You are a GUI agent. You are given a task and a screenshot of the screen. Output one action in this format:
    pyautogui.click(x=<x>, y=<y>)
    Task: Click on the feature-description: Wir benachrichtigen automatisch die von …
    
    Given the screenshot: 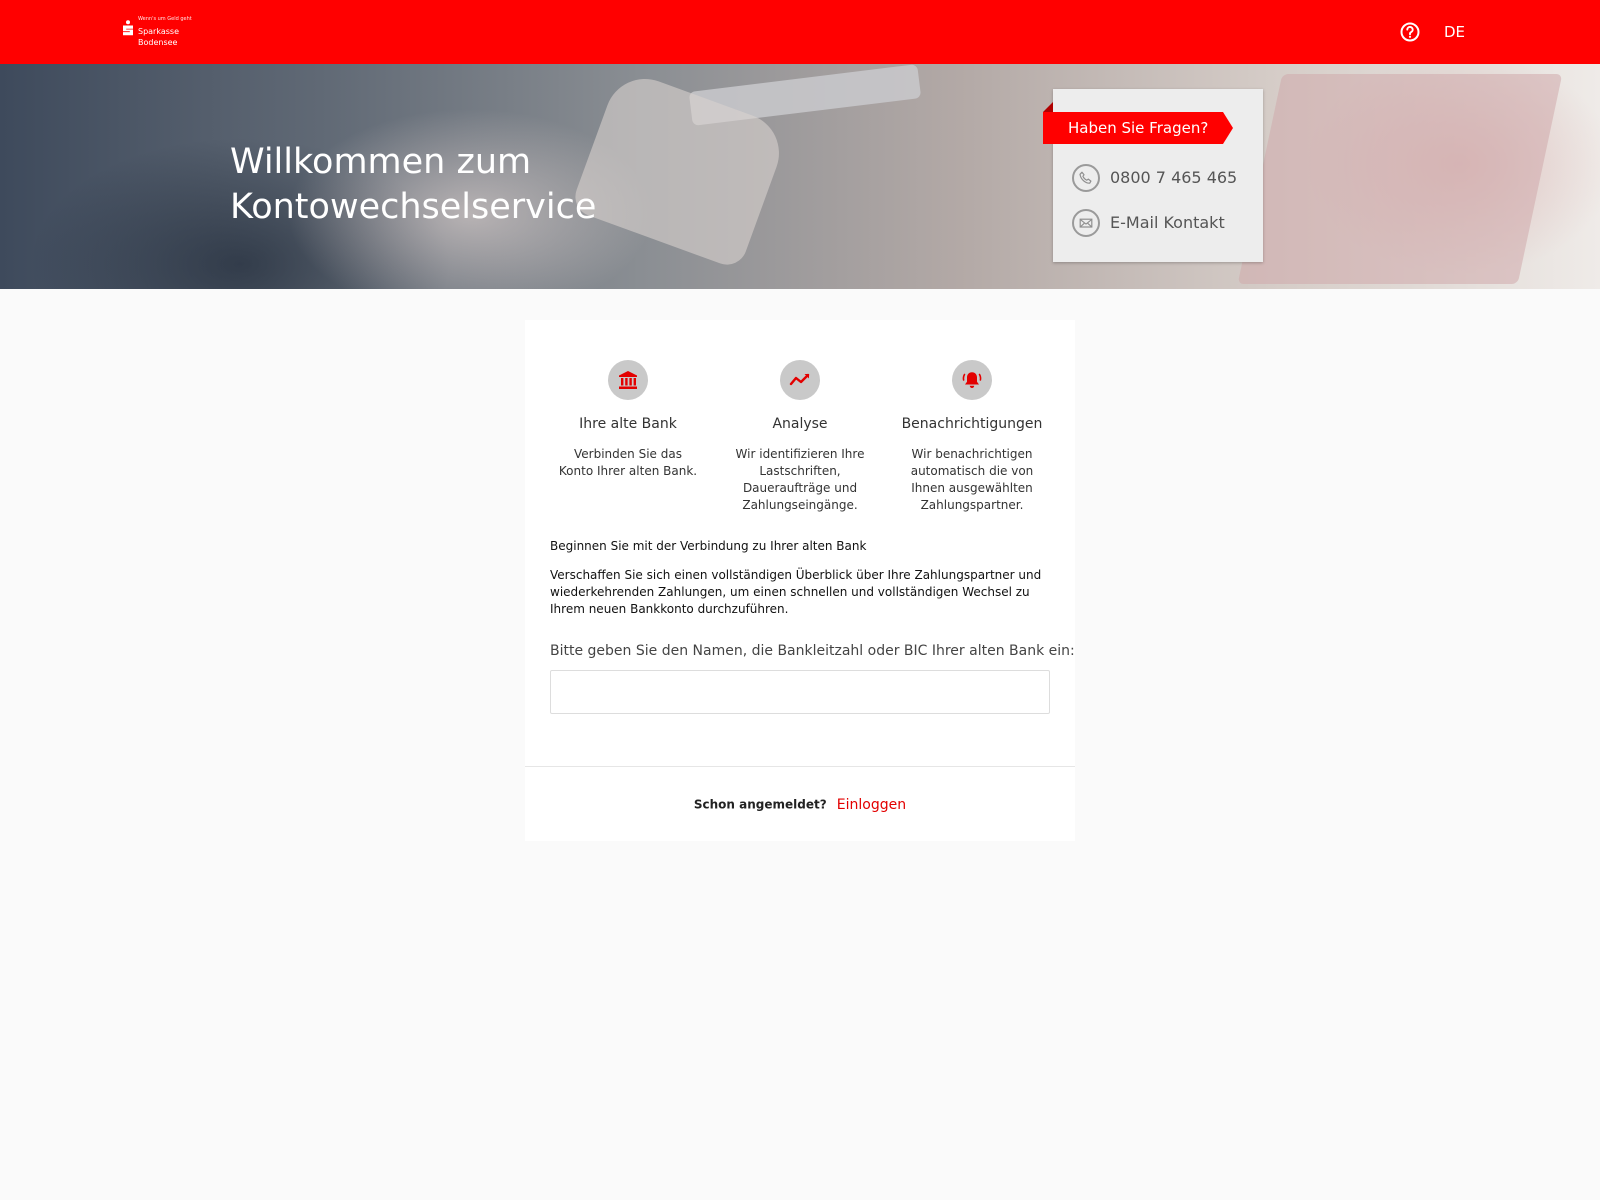 What is the action you would take?
    pyautogui.click(x=972, y=479)
    